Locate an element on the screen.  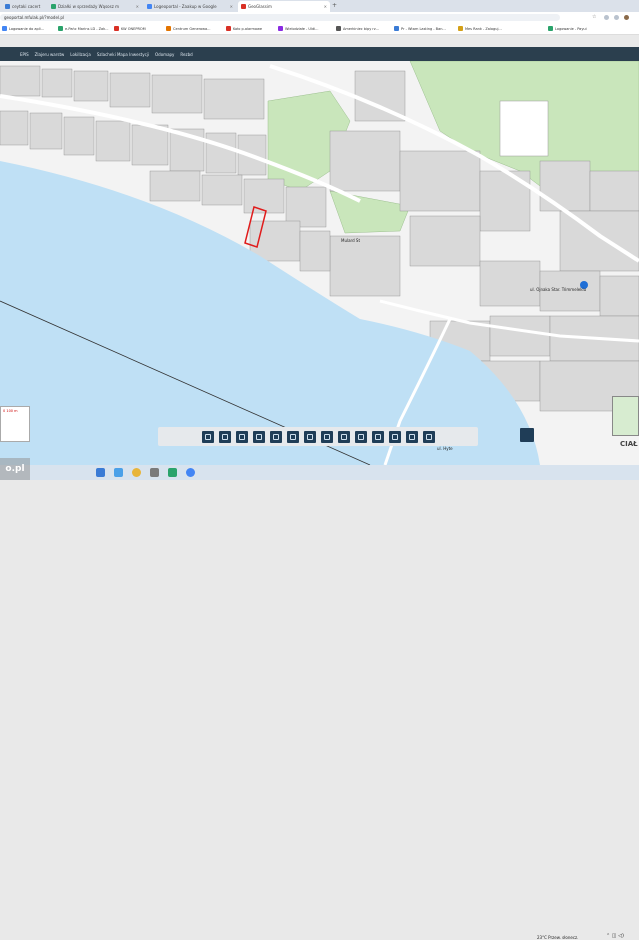
map-label: Mulard St is located at coordinates (351, 240).